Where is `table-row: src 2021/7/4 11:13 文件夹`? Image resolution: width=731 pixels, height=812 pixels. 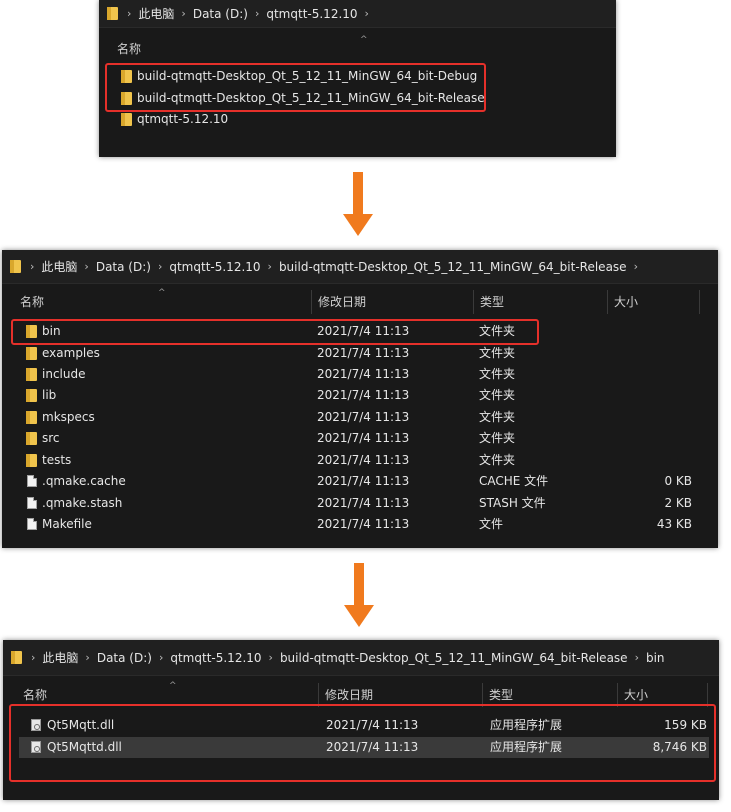
table-row: src 2021/7/4 11:13 文件夹 is located at coordinates (360, 438).